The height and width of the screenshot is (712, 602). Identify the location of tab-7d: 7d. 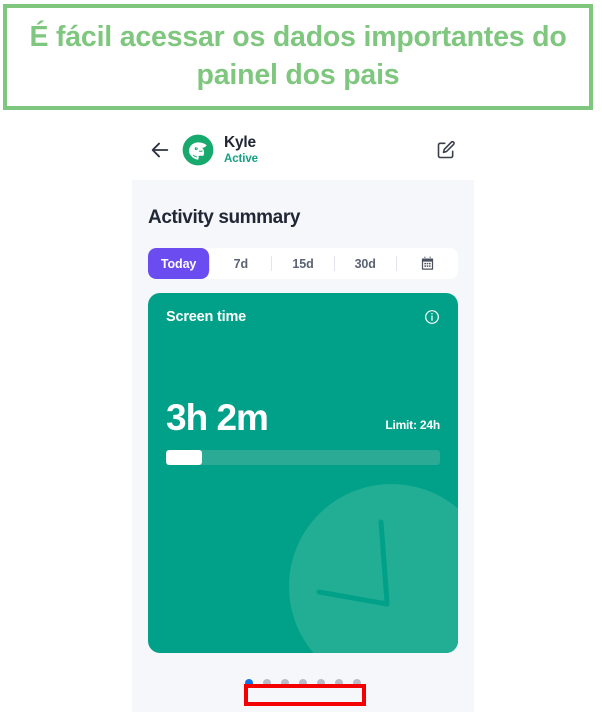
(240, 263).